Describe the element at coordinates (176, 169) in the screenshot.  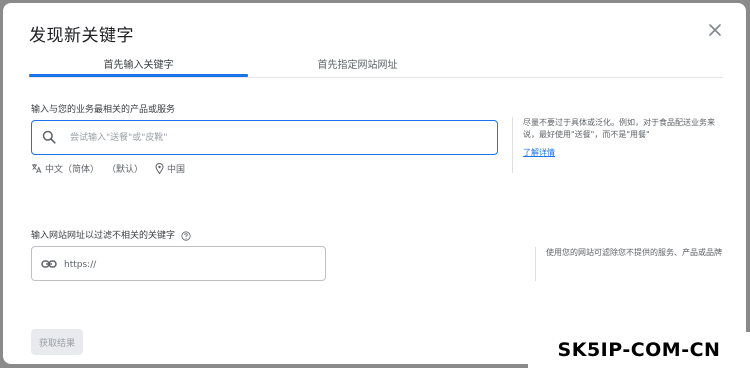
I see `location-label: 中国` at that location.